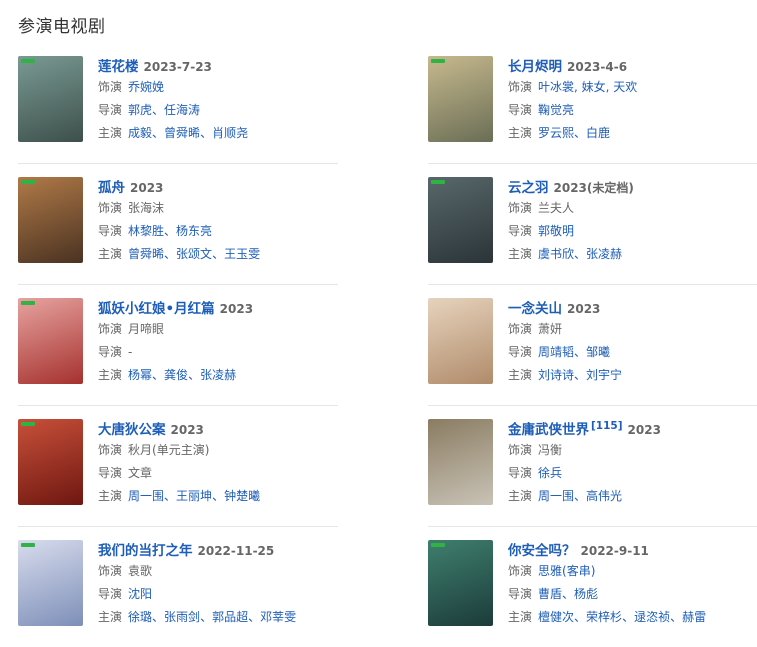 The height and width of the screenshot is (647, 757). What do you see at coordinates (556, 110) in the screenshot?
I see `director-link: 鞠觉亮` at bounding box center [556, 110].